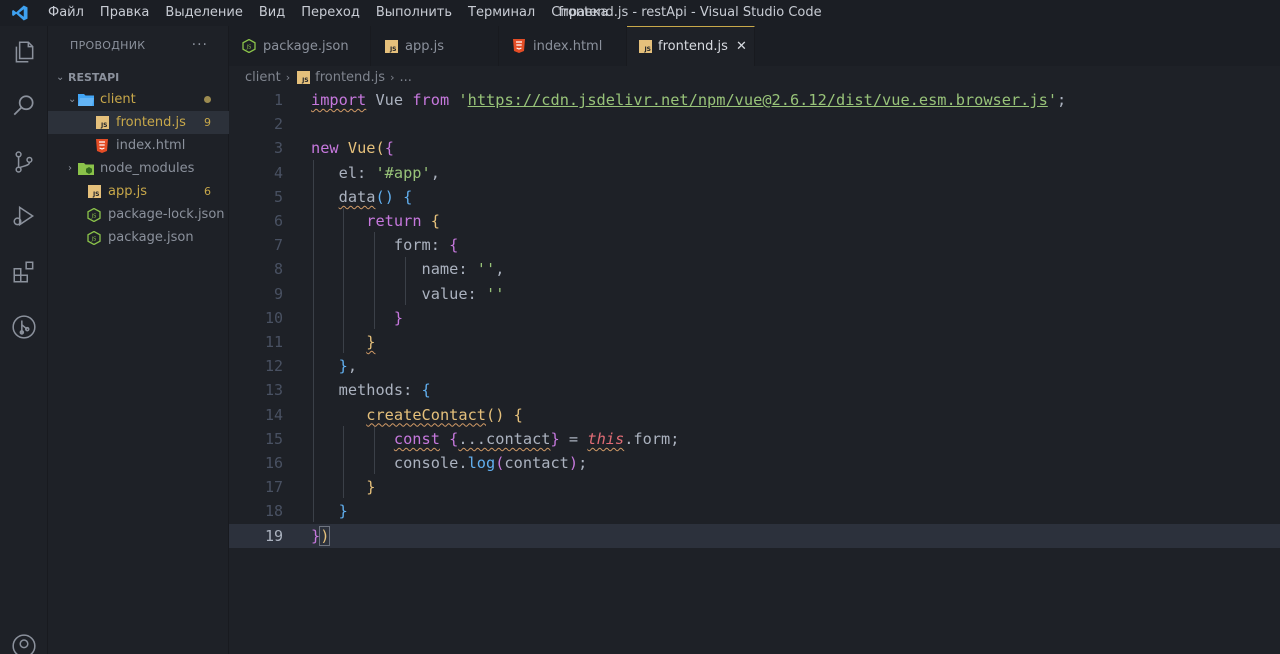 The image size is (1280, 654). What do you see at coordinates (94, 77) in the screenshot?
I see `project-root-label: RESTAPI` at bounding box center [94, 77].